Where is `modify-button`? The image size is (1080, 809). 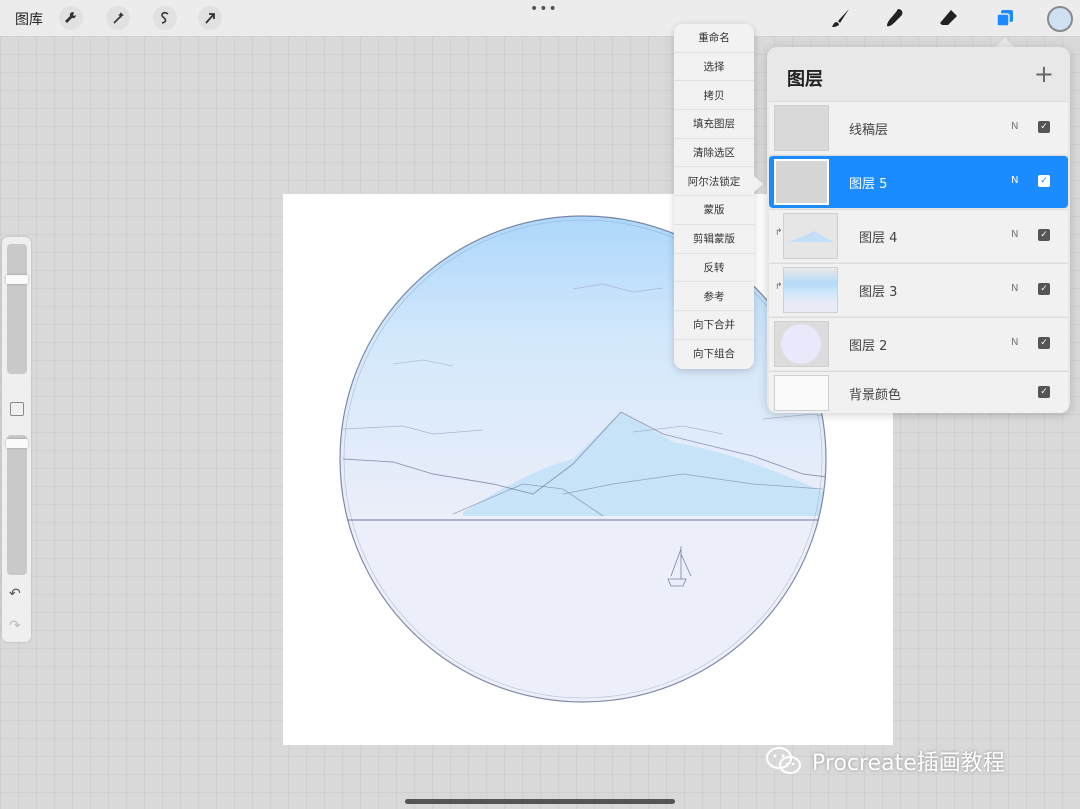
modify-button is located at coordinates (17, 409).